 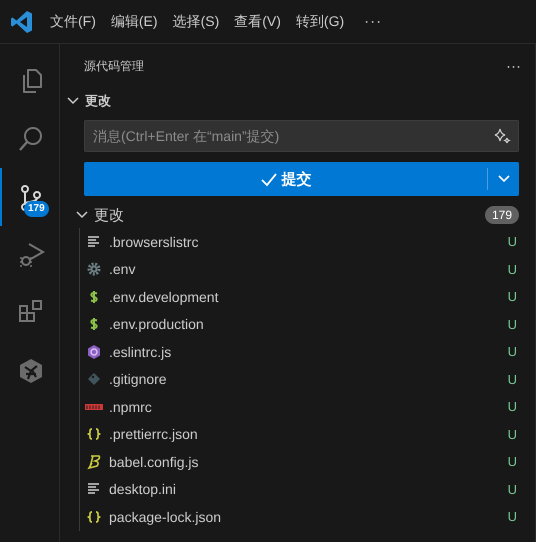 I want to click on group-header: 更改, so click(x=102, y=215).